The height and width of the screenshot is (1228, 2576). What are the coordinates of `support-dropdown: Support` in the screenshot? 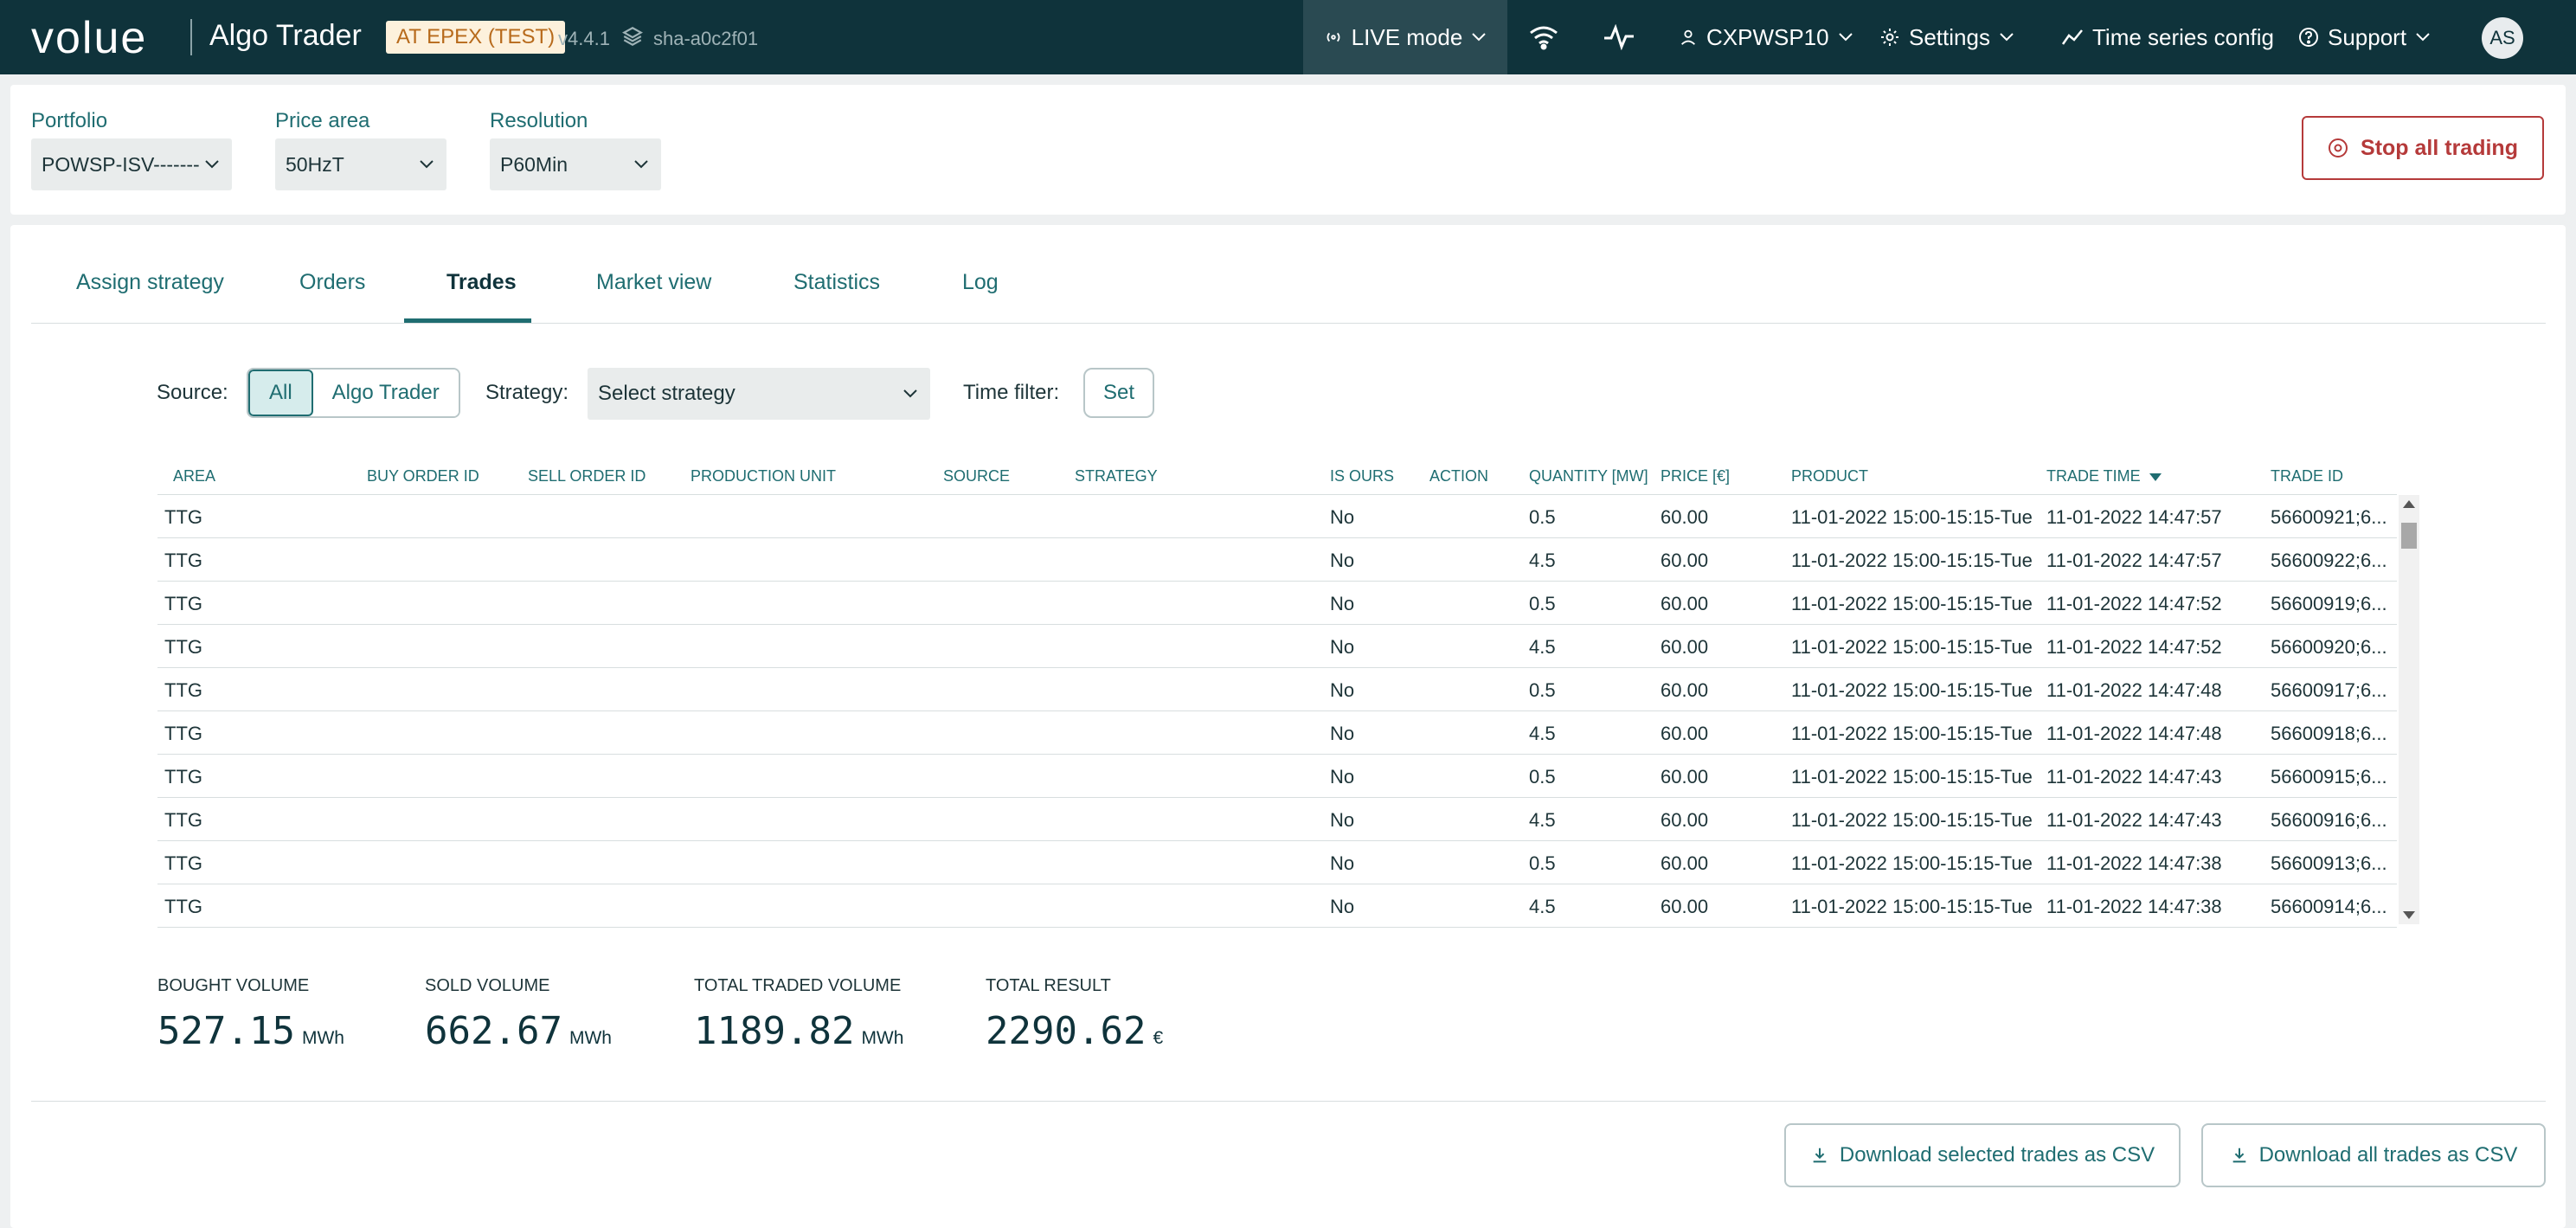 It's located at (2365, 37).